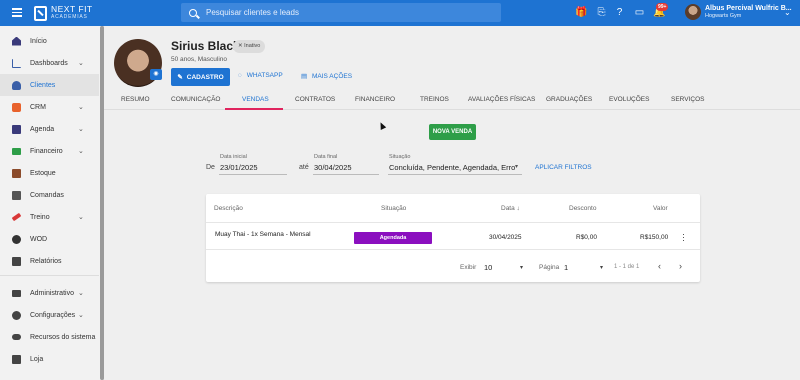 This screenshot has height=380, width=800. What do you see at coordinates (49, 239) in the screenshot?
I see `sidebar-item-wod: WOD` at bounding box center [49, 239].